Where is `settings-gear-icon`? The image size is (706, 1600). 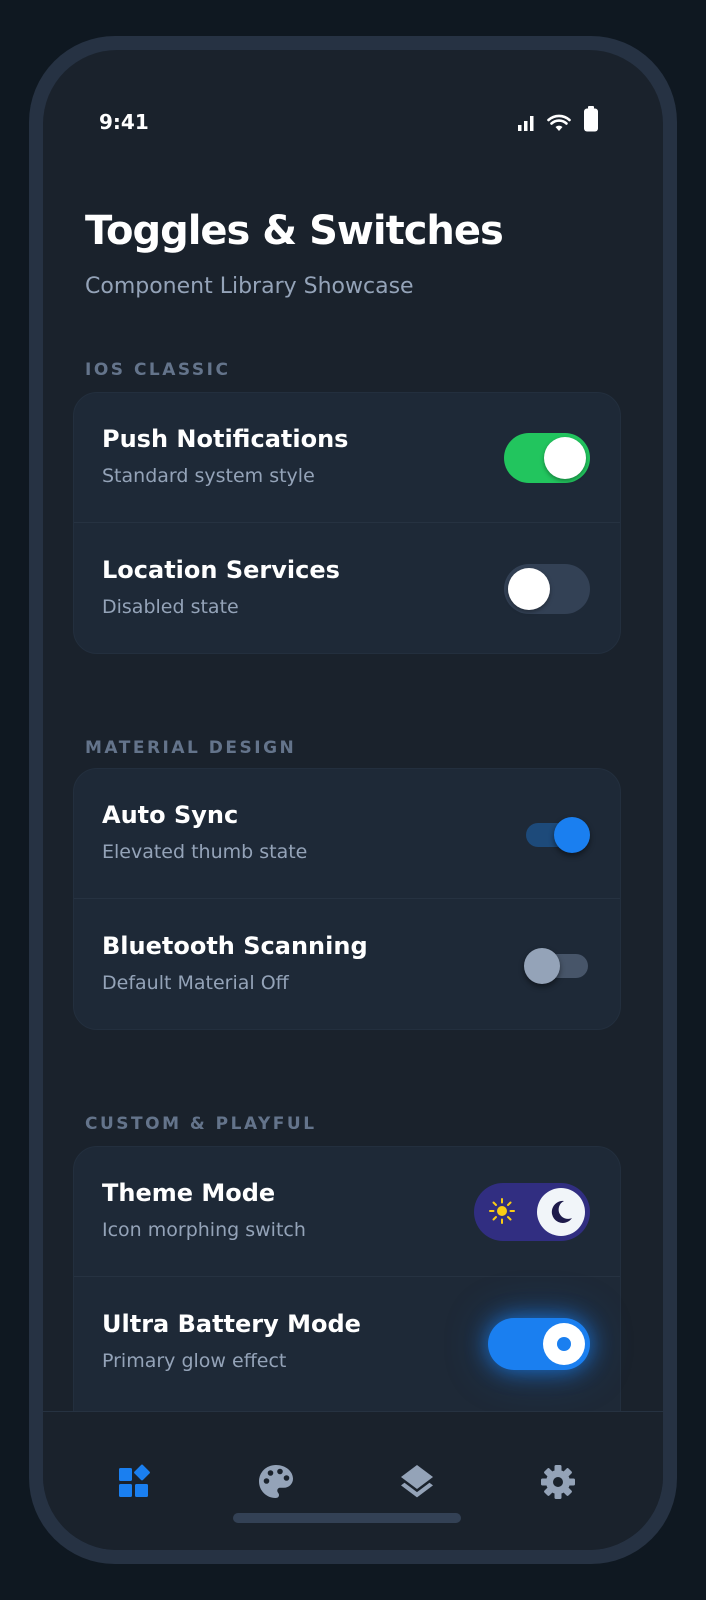 settings-gear-icon is located at coordinates (558, 1482).